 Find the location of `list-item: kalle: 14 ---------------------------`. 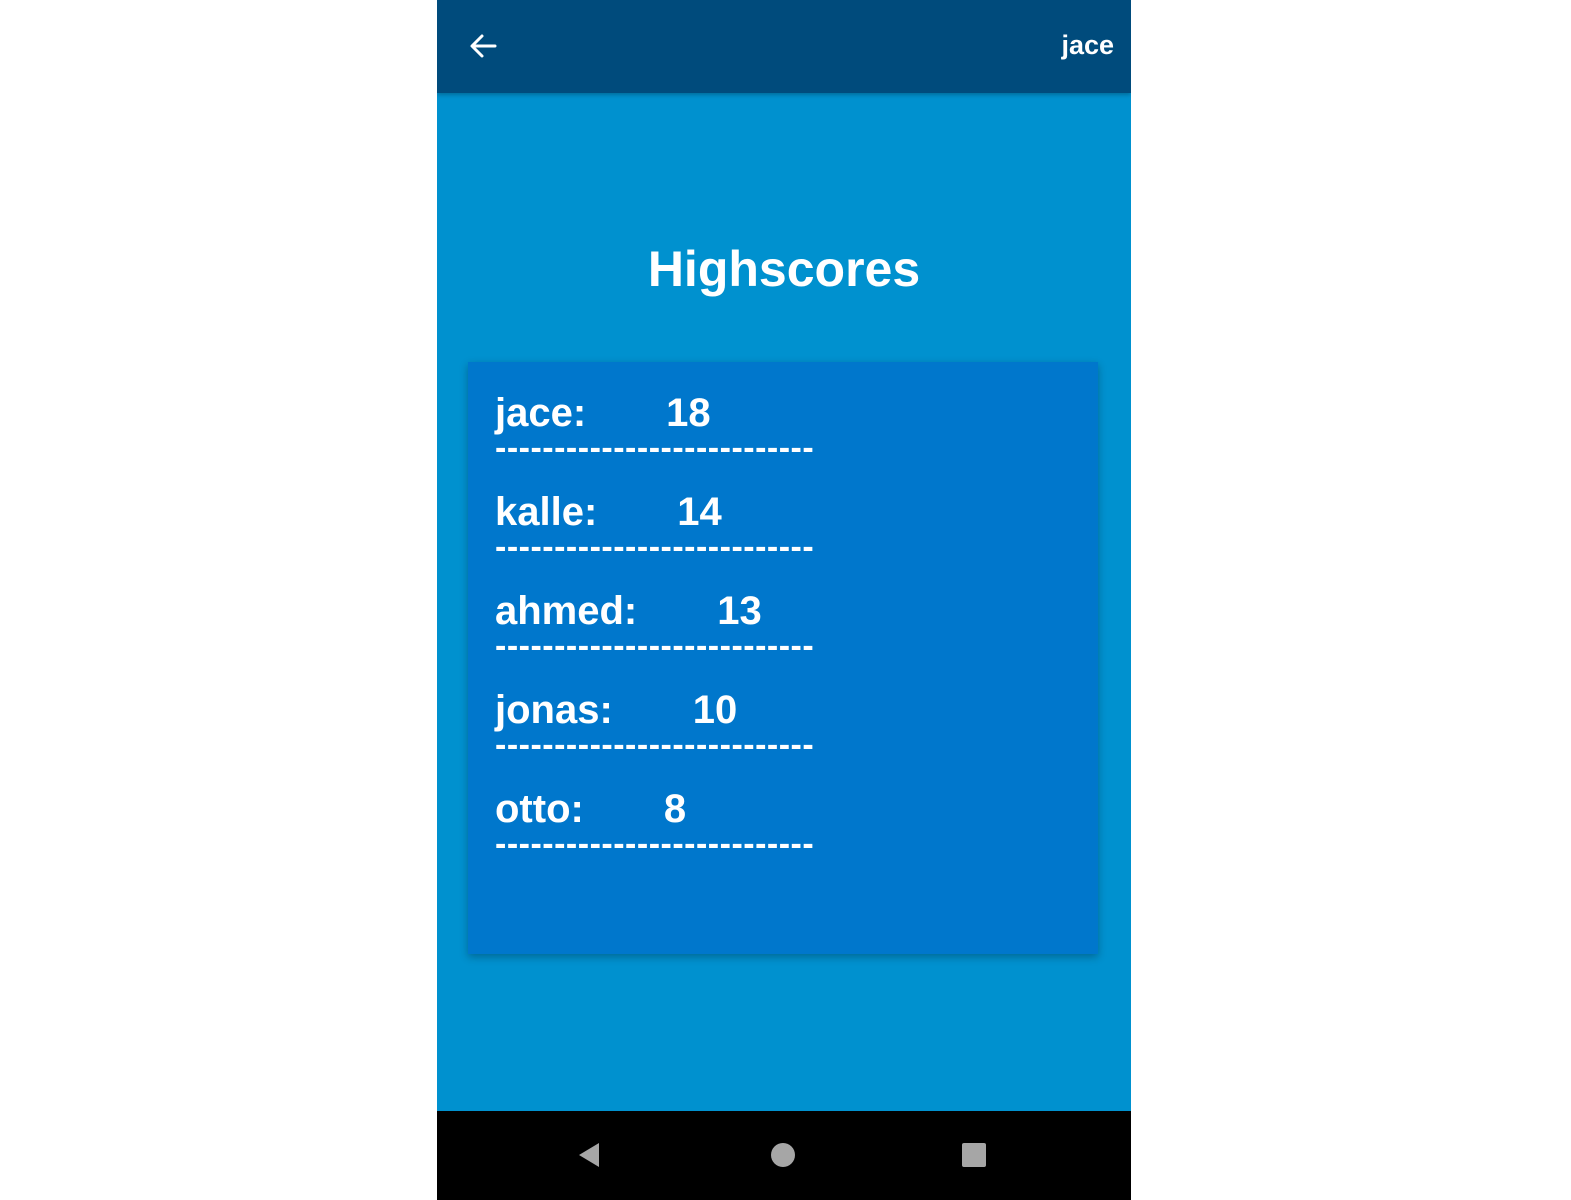

list-item: kalle: 14 --------------------------- is located at coordinates (654, 536).